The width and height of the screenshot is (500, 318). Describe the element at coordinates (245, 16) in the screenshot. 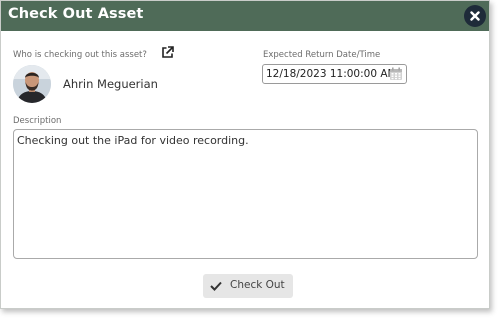

I see `dialog-header: Check Out Asset` at that location.